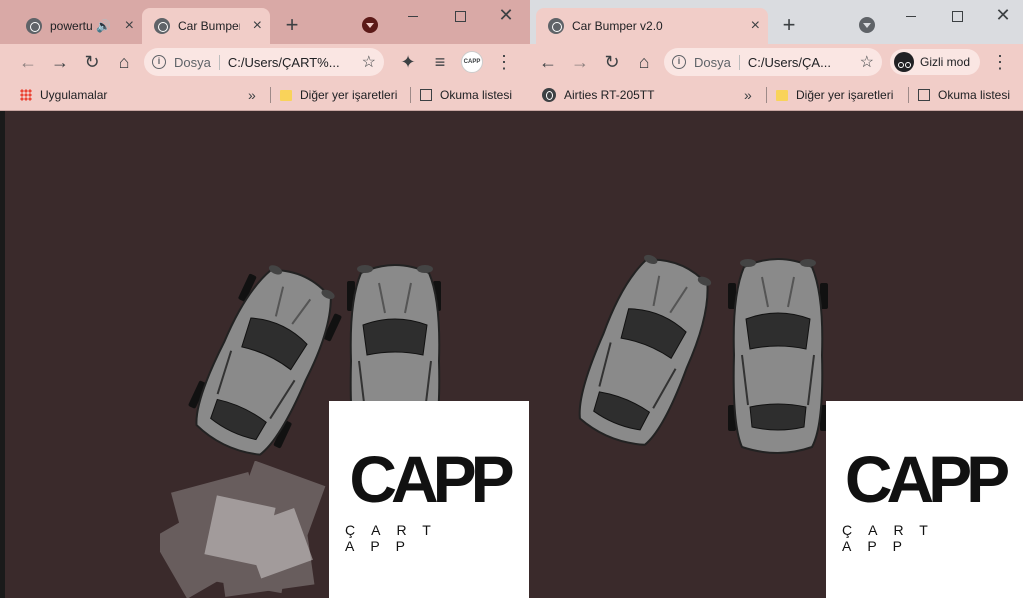 Image resolution: width=1023 pixels, height=598 pixels. I want to click on address-bar: i Dosya C:/Users/ÇART%... ☆, so click(264, 62).